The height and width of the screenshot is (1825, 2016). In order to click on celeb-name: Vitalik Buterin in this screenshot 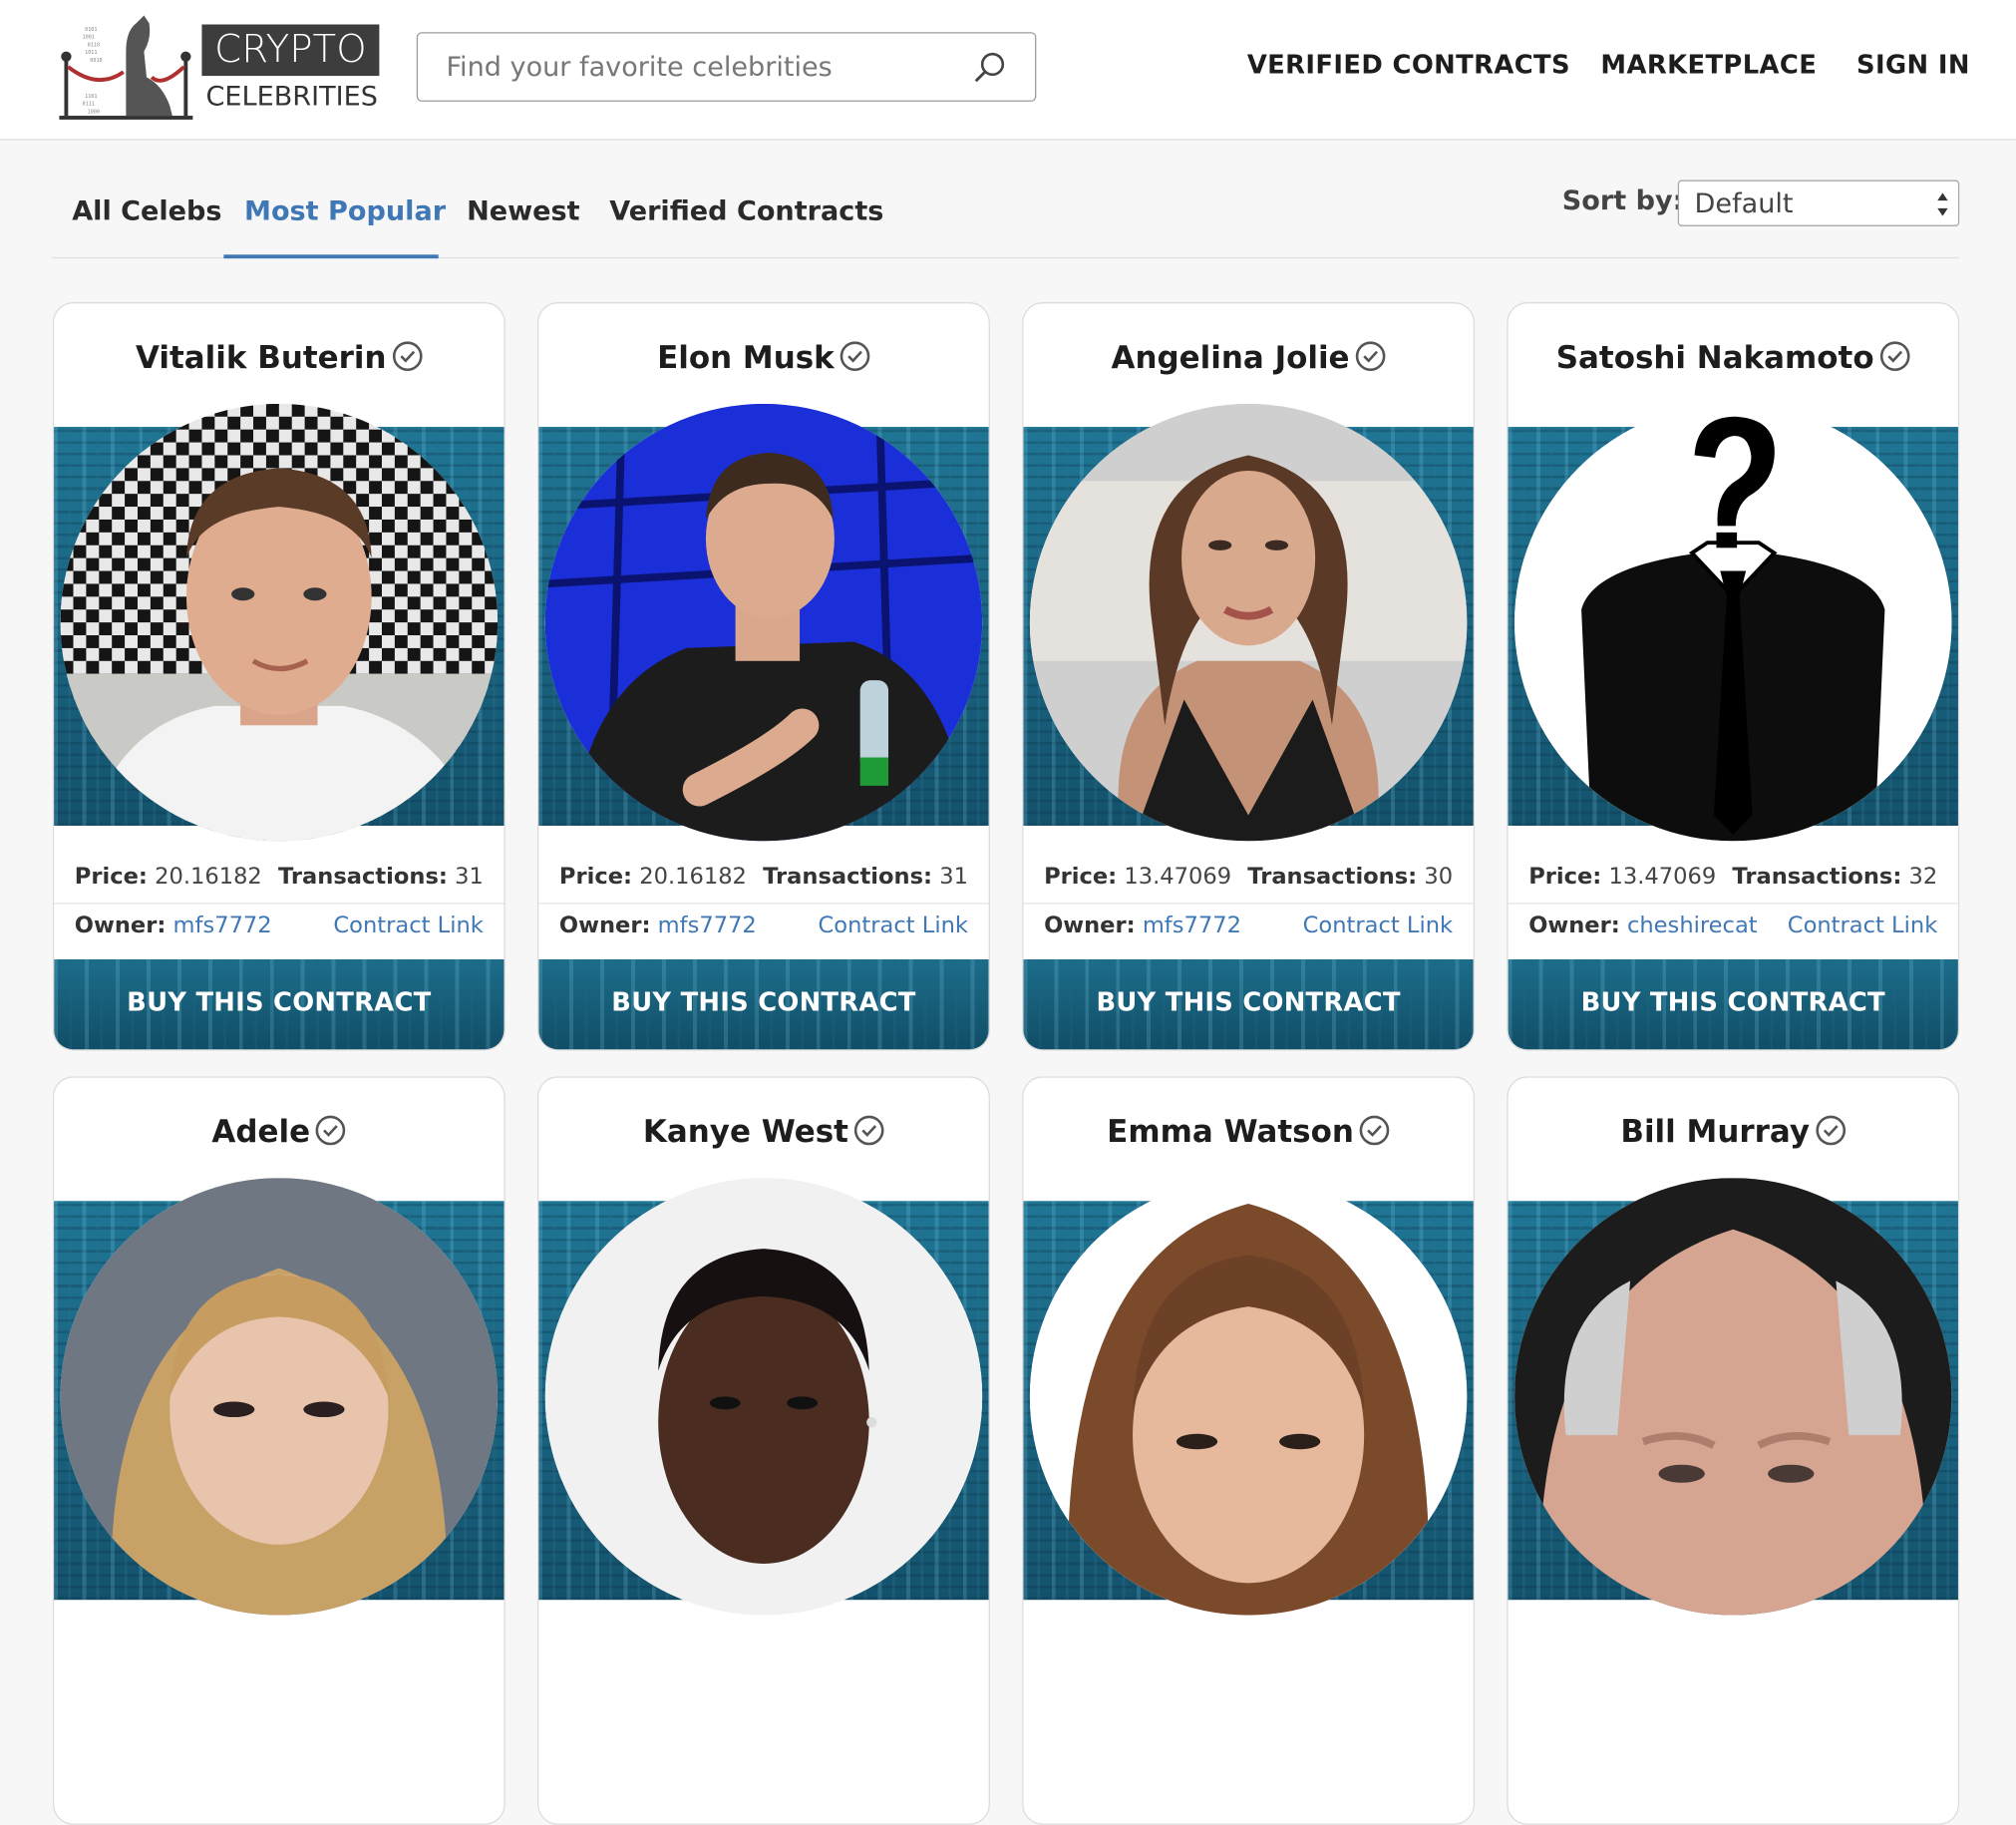, I will do `click(261, 357)`.